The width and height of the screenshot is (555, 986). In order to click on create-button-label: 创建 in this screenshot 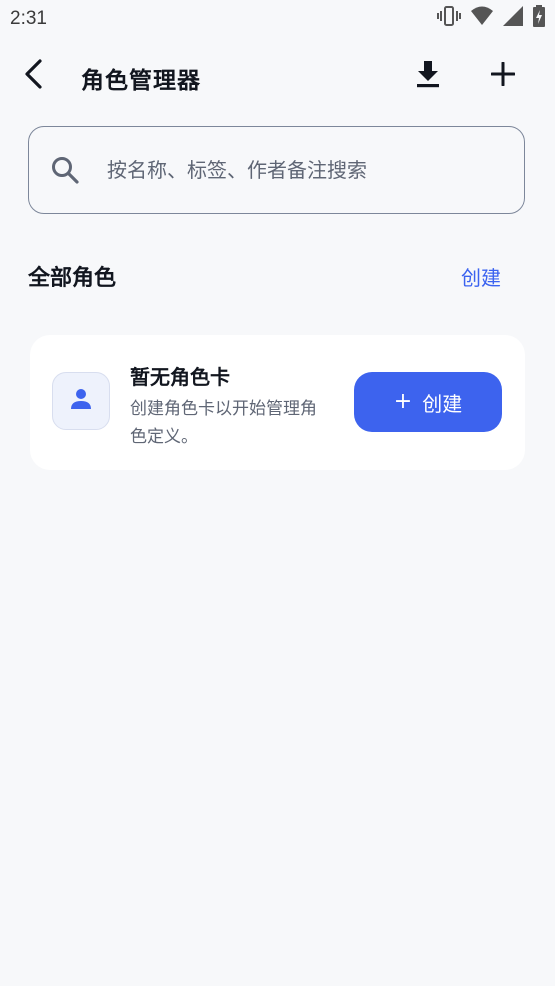, I will do `click(442, 403)`.